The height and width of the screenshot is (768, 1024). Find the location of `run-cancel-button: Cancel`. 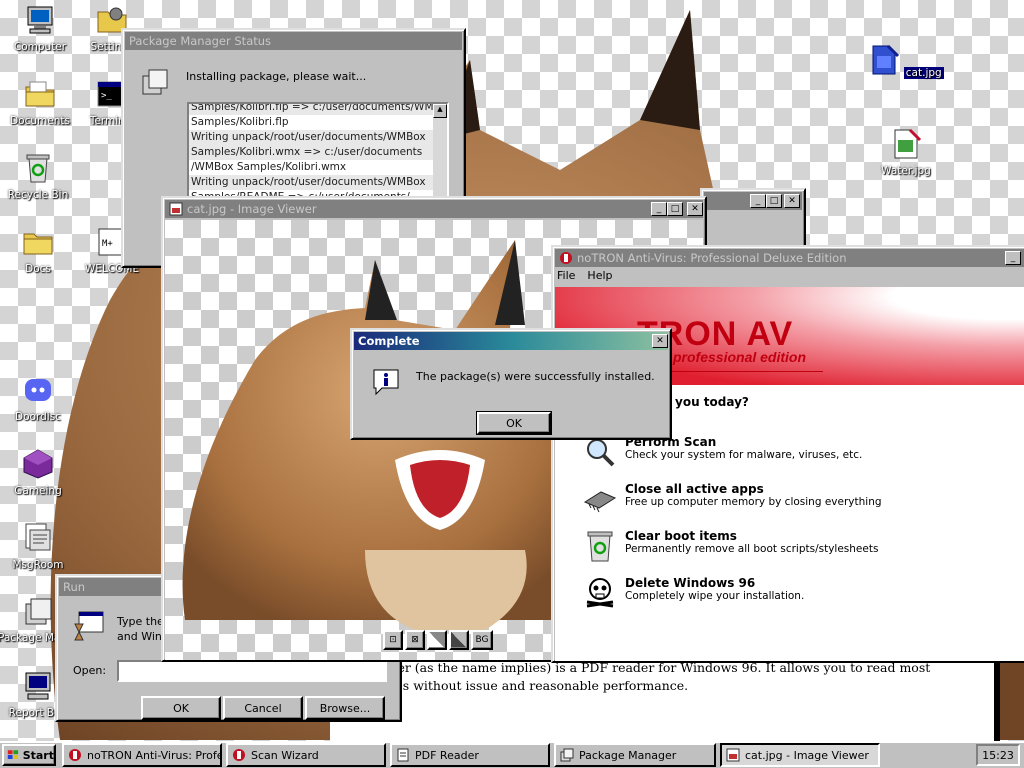

run-cancel-button: Cancel is located at coordinates (263, 708).